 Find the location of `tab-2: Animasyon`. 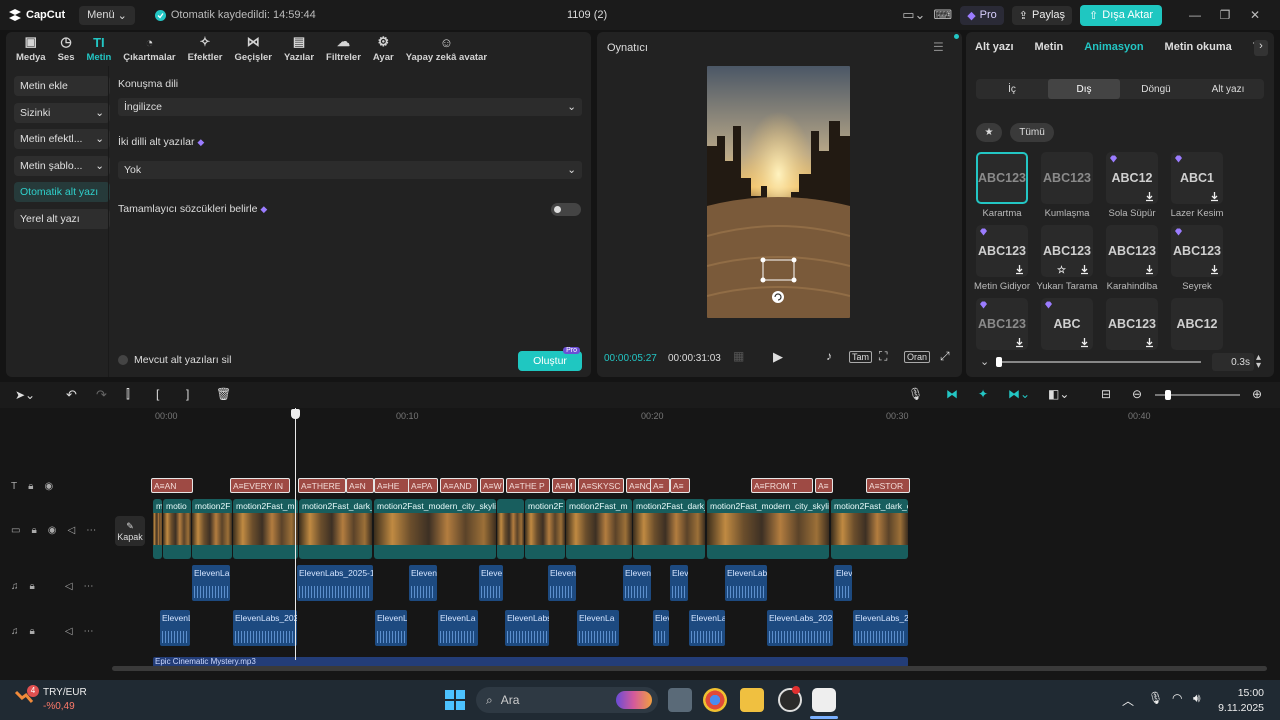

tab-2: Animasyon is located at coordinates (1113, 47).